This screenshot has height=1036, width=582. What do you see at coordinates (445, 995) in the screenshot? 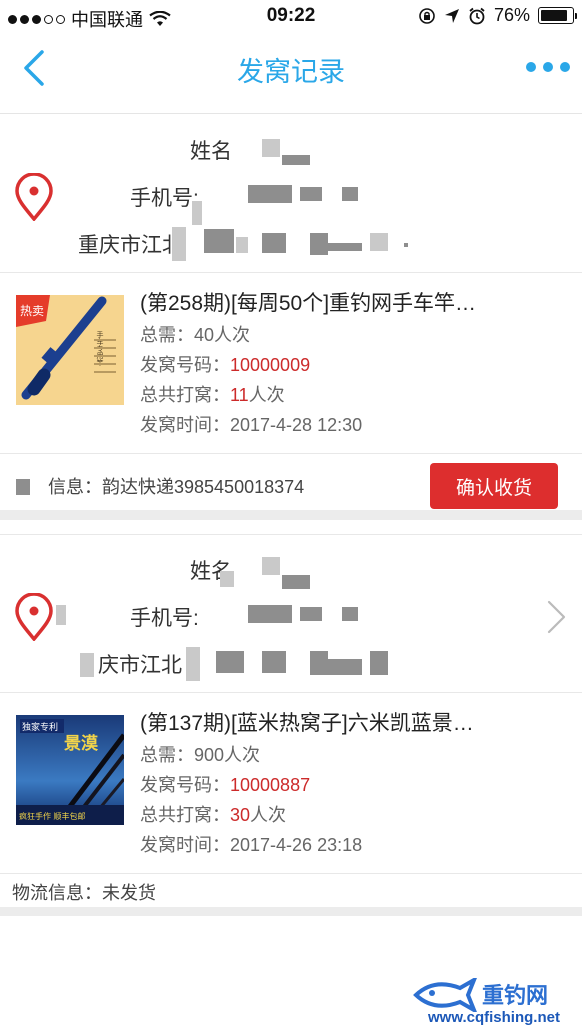
I see `fish-logo-icon` at bounding box center [445, 995].